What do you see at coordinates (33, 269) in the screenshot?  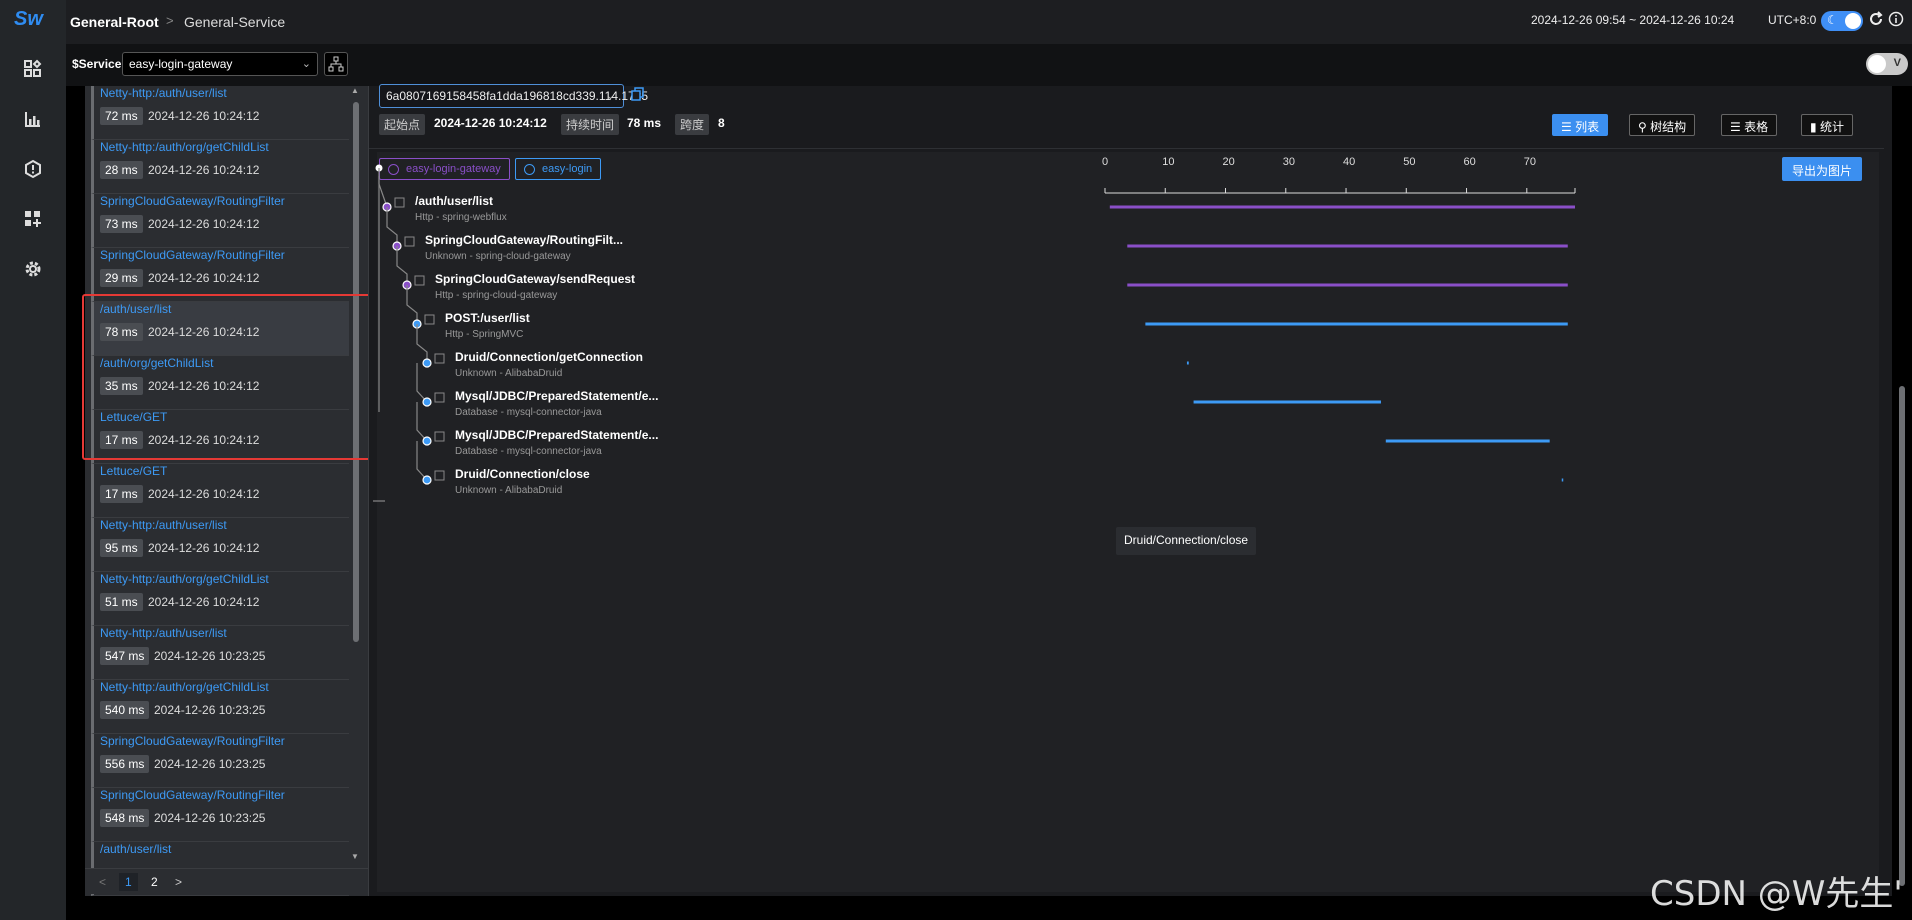 I see `settings-icon` at bounding box center [33, 269].